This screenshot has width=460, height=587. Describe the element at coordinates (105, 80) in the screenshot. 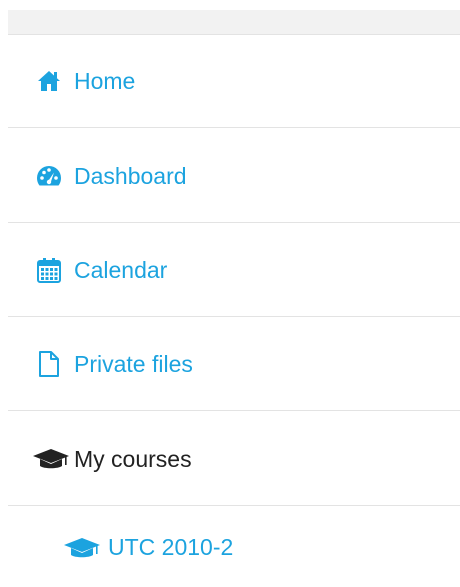

I see `nav-item-label: Home` at that location.